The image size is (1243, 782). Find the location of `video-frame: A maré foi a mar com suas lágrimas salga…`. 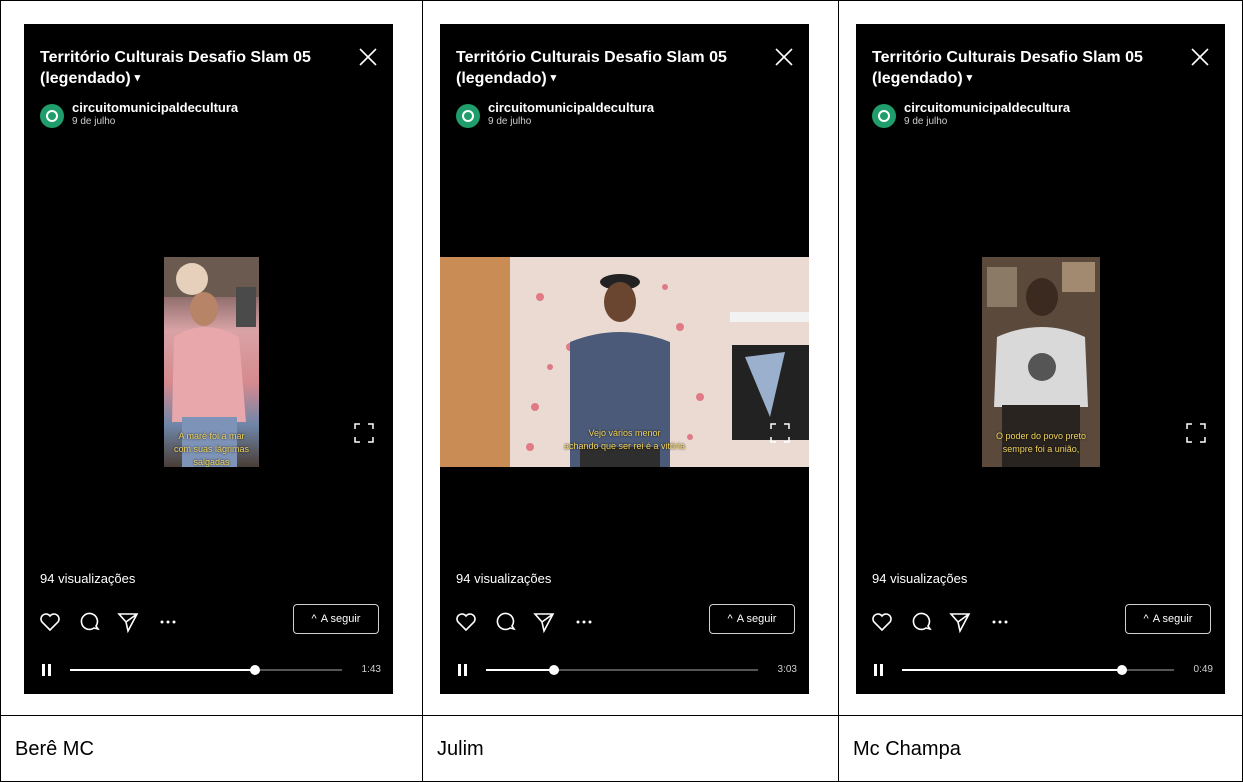

video-frame: A maré foi a mar com suas lágrimas salga… is located at coordinates (211, 362).